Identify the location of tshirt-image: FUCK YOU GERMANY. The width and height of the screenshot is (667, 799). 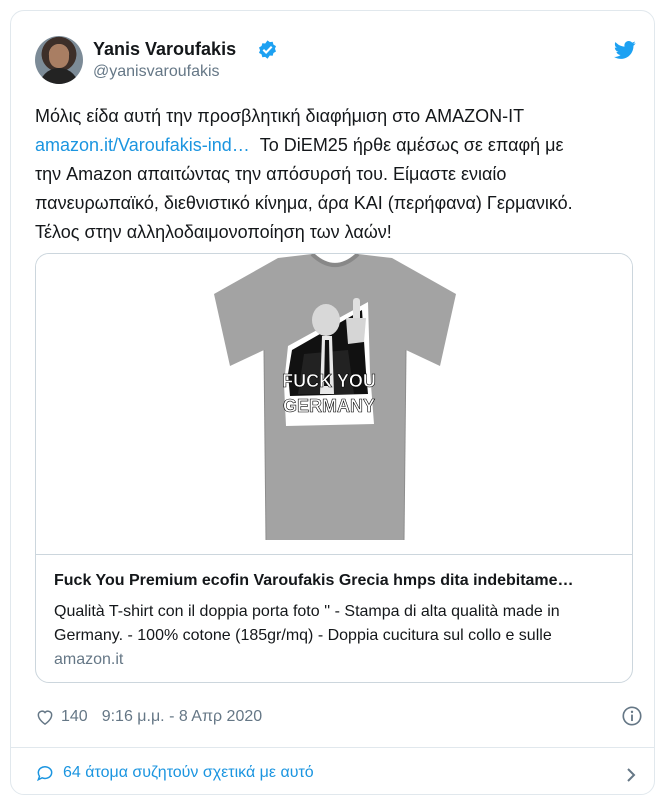
(335, 397).